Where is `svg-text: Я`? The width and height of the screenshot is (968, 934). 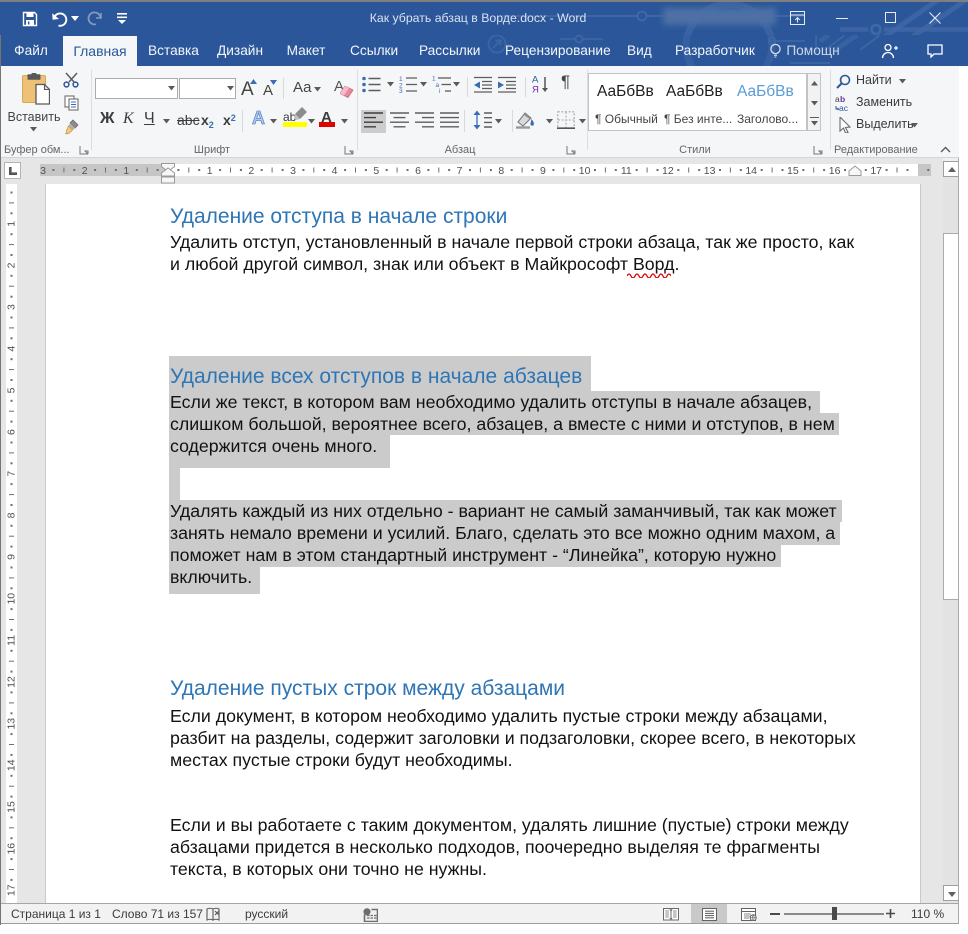
svg-text: Я is located at coordinates (535, 90).